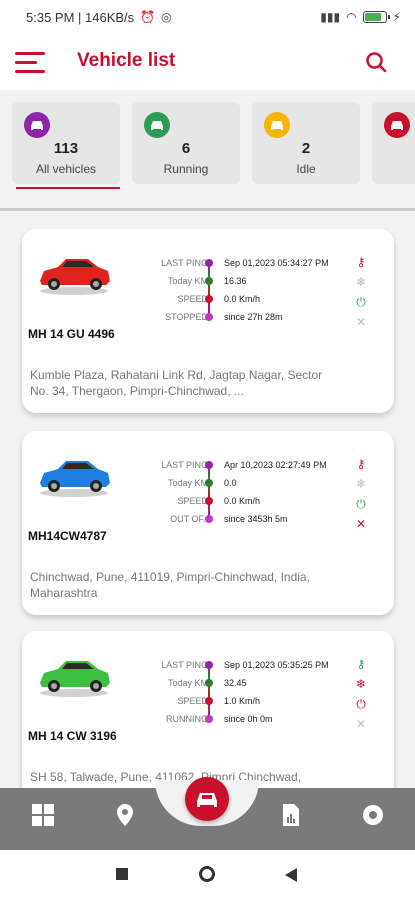  I want to click on vehicle-list-fab, so click(207, 799).